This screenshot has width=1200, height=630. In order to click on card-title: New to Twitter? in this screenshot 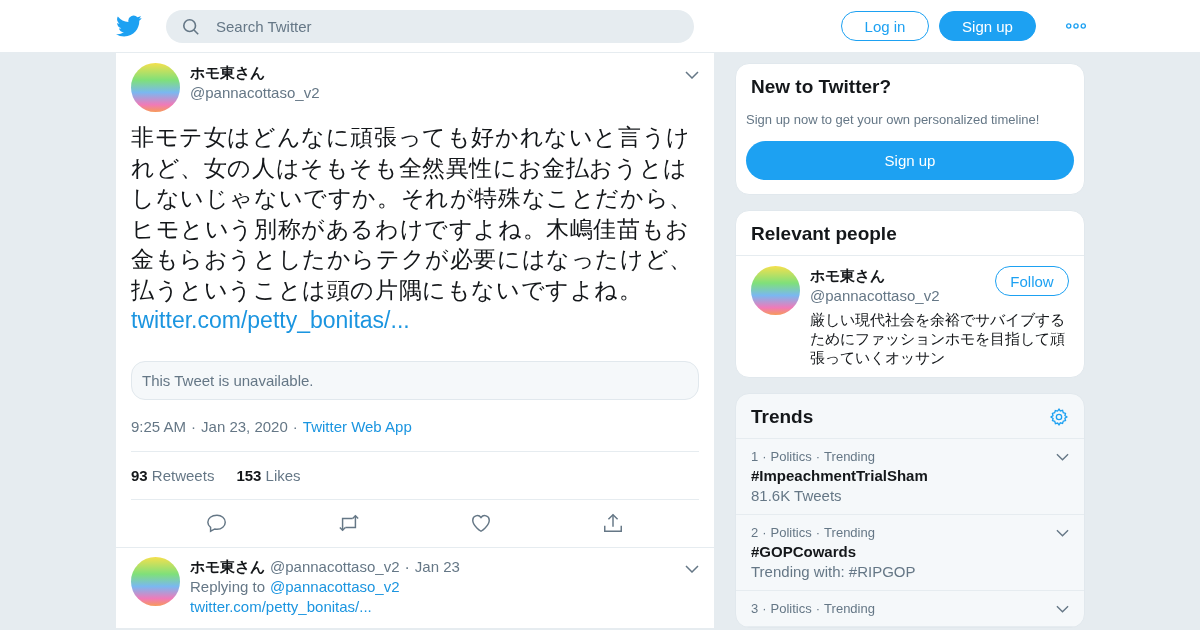, I will do `click(822, 87)`.